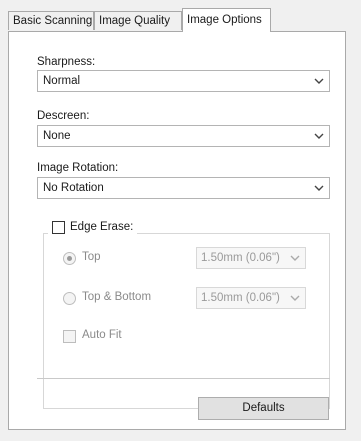 The width and height of the screenshot is (361, 441). I want to click on image-rotation-label: Image Rotation:, so click(78, 168).